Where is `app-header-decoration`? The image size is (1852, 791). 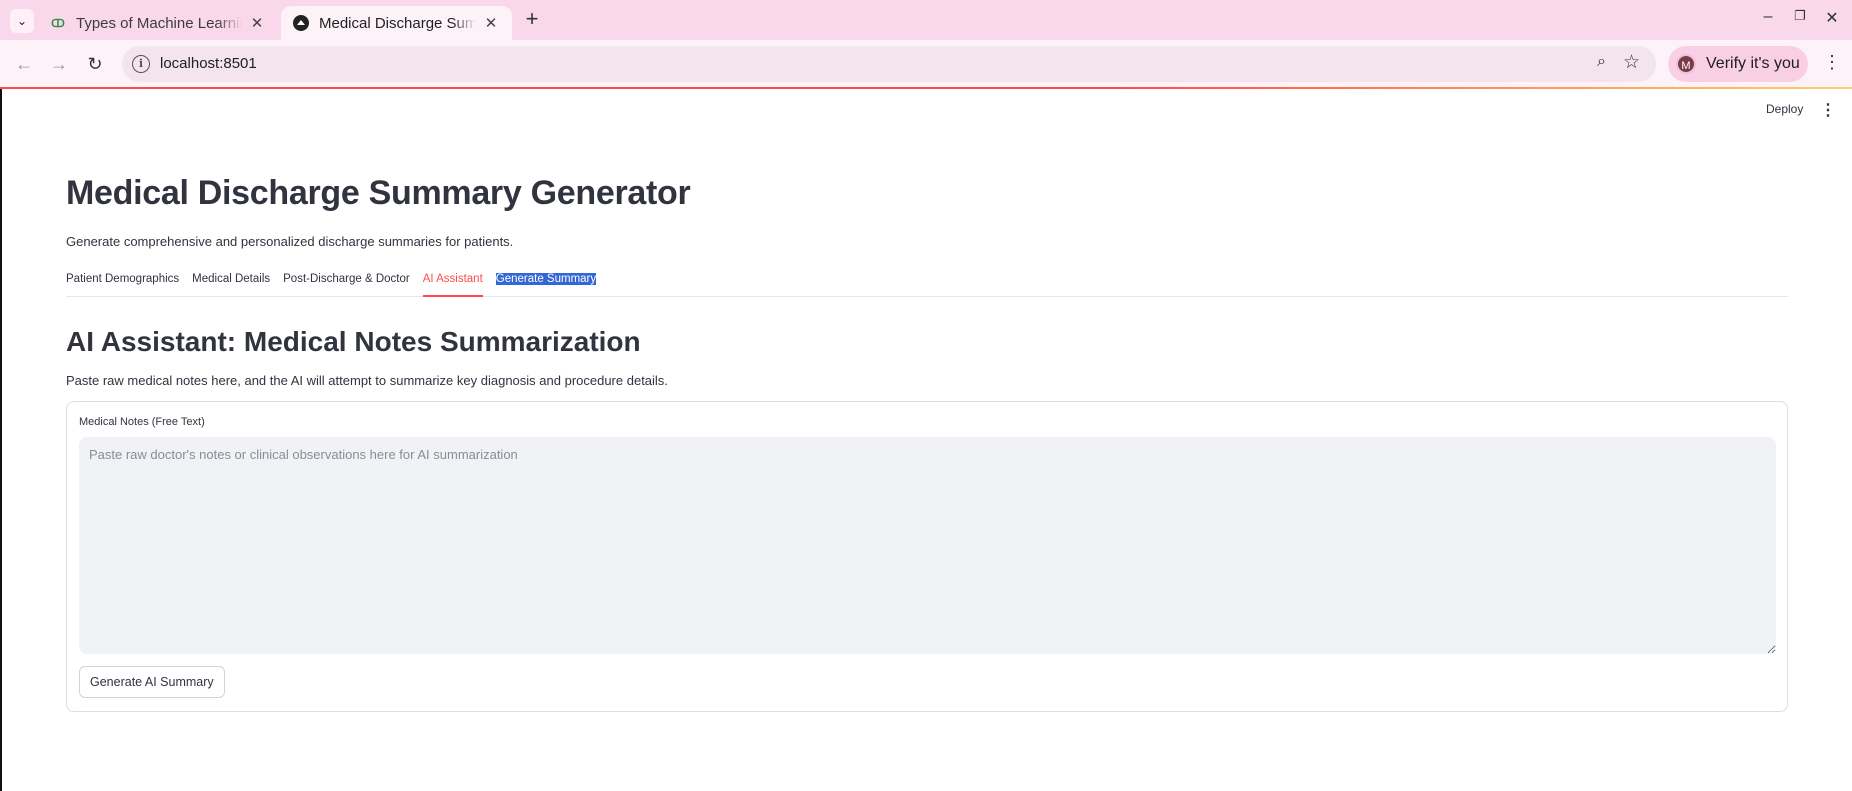
app-header-decoration is located at coordinates (926, 88).